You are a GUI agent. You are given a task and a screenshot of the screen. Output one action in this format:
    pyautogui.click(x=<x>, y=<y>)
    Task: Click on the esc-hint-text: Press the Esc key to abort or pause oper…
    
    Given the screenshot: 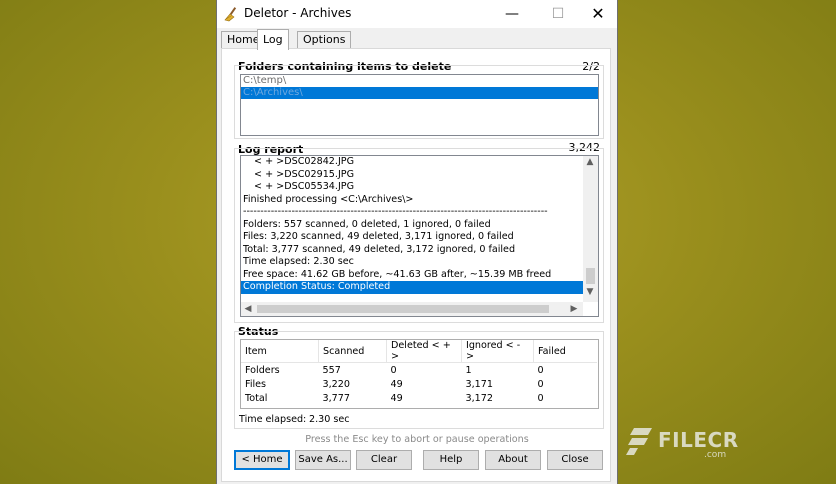 What is the action you would take?
    pyautogui.click(x=417, y=439)
    